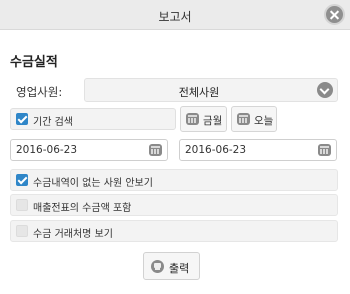  What do you see at coordinates (258, 150) in the screenshot?
I see `end-date-input: 2016-06-23` at bounding box center [258, 150].